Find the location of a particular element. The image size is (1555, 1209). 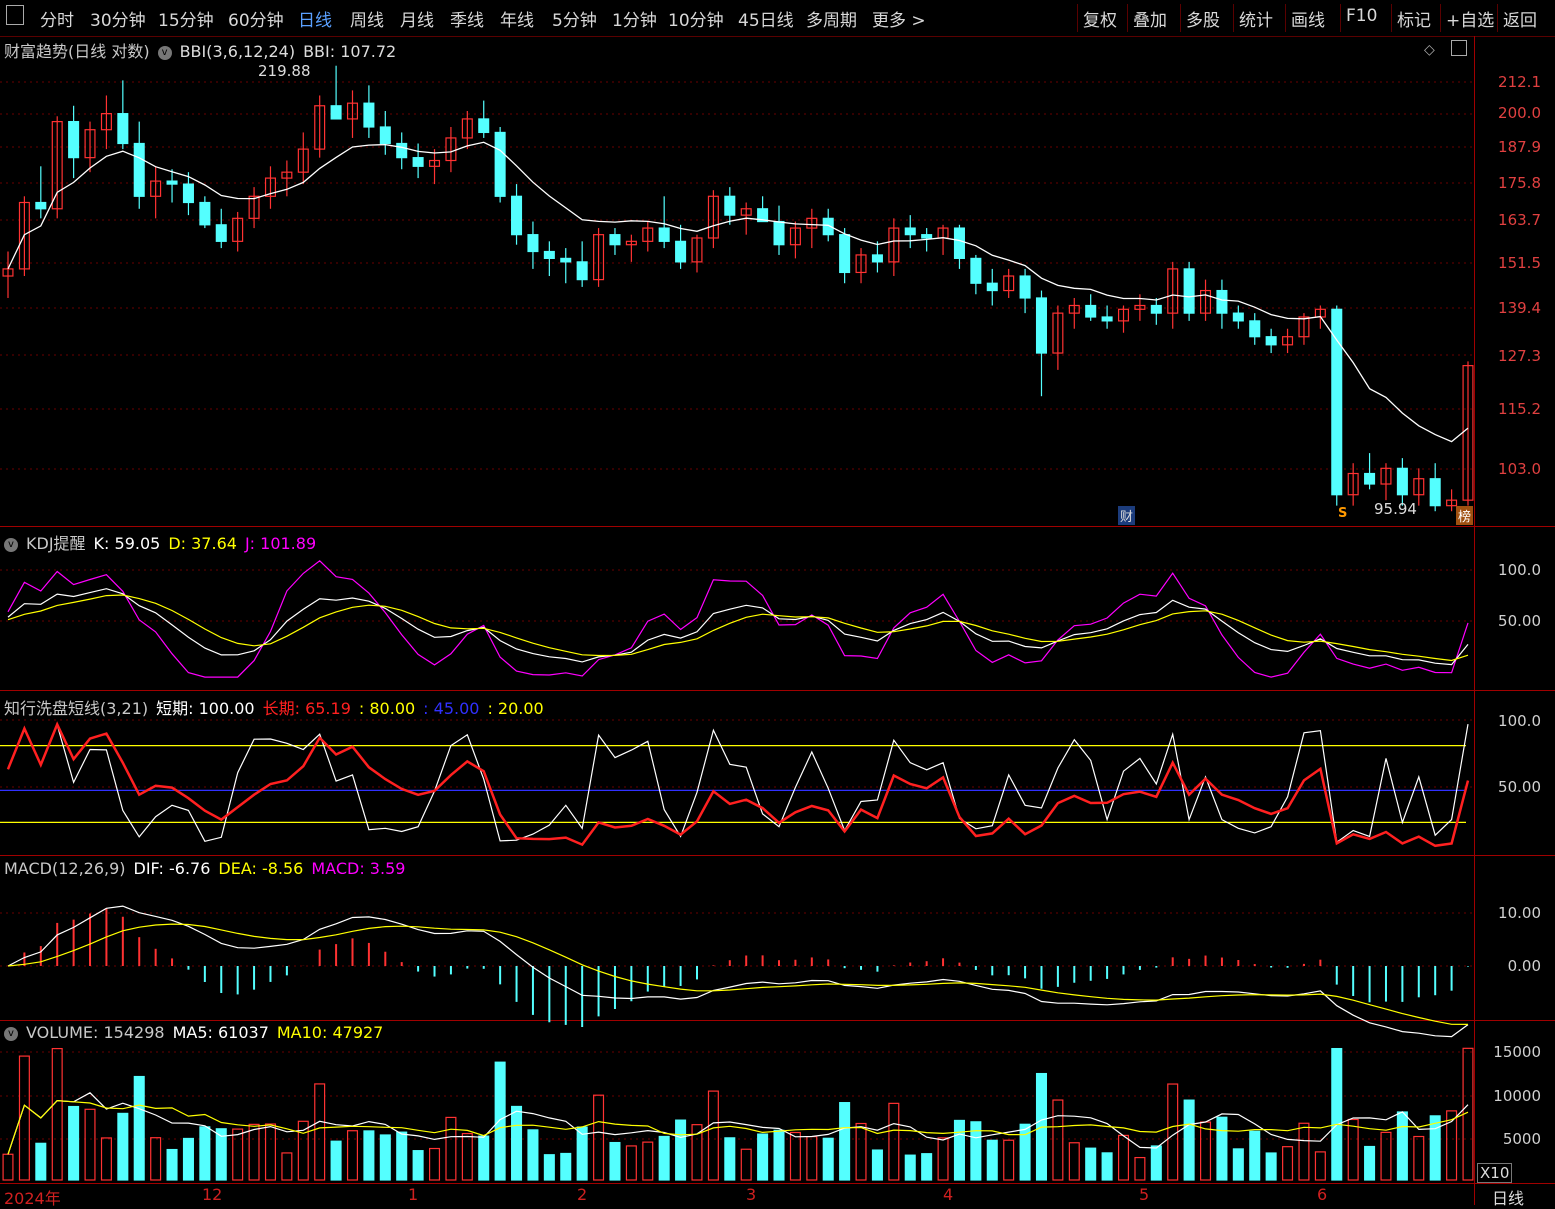

volume-tick: 10000 is located at coordinates (1517, 1096).